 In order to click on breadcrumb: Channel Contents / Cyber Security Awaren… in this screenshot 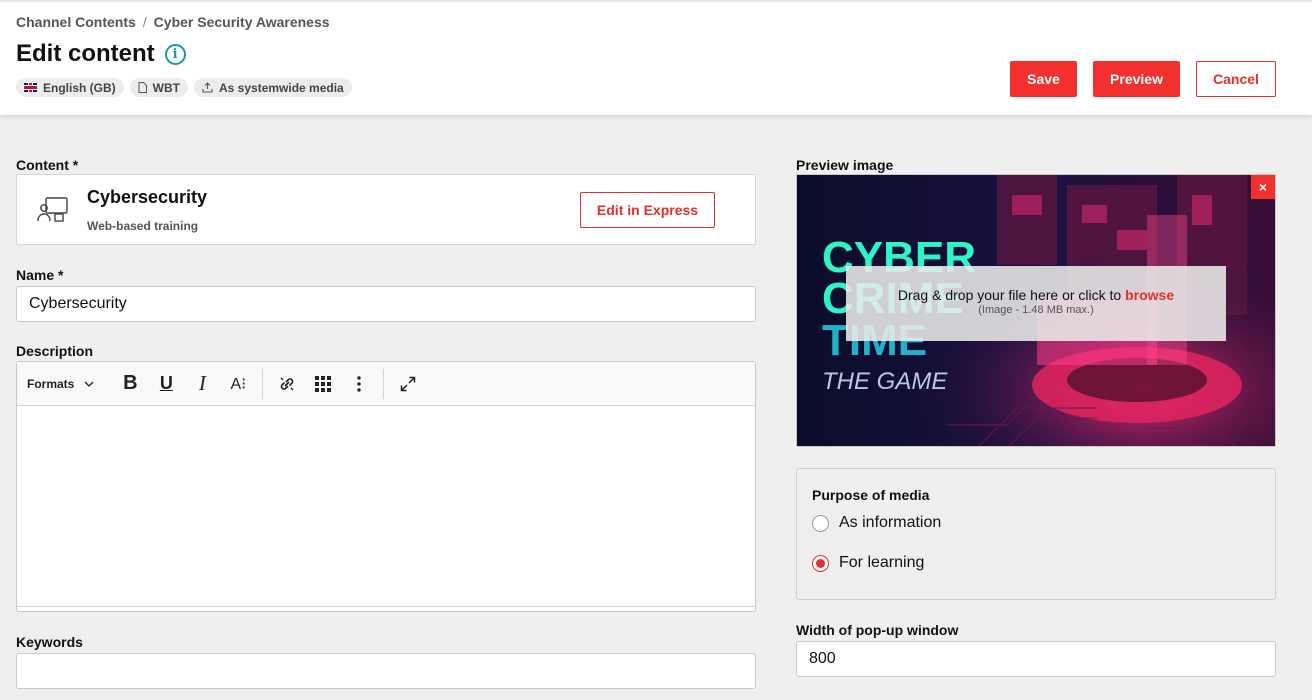, I will do `click(173, 22)`.